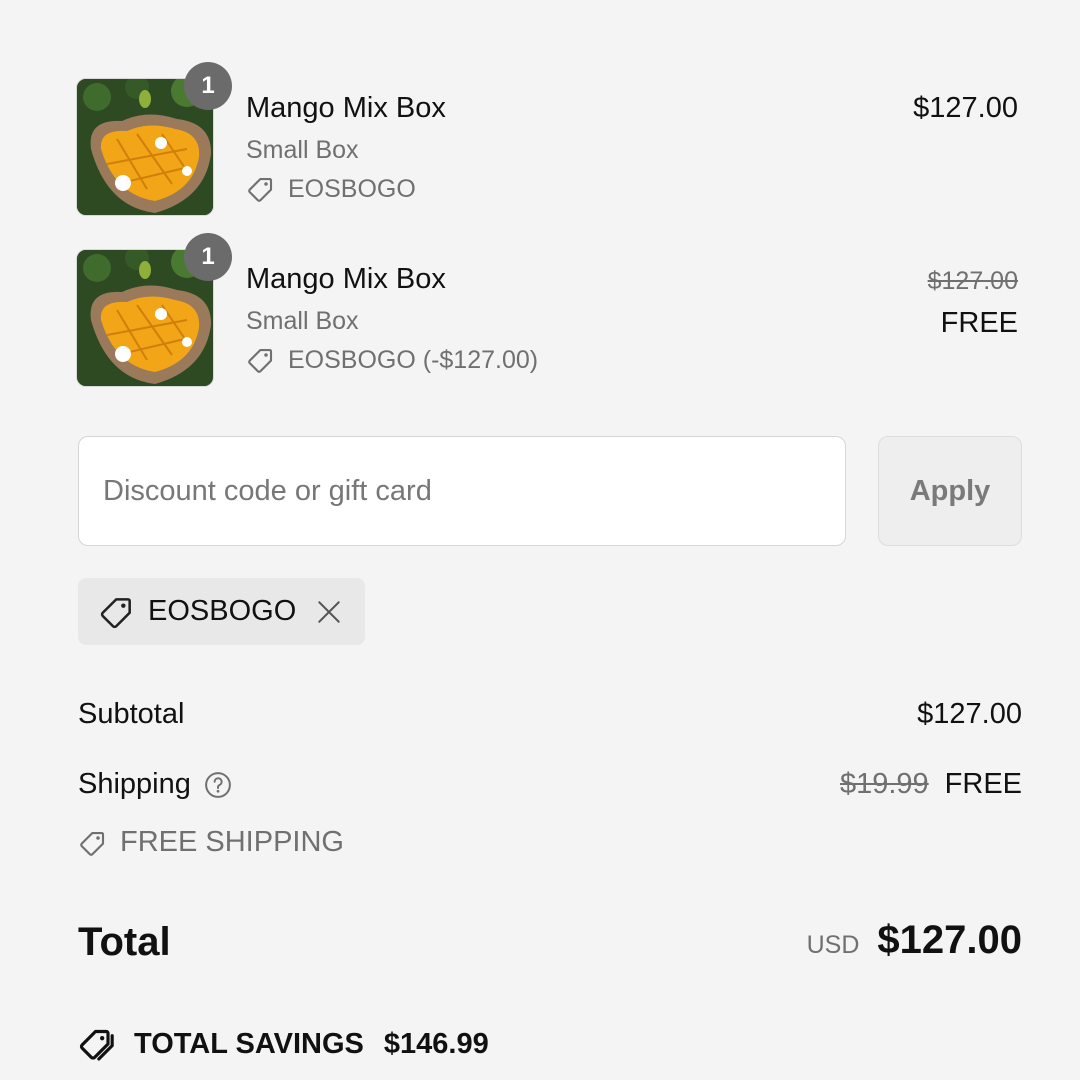 The image size is (1080, 1080). I want to click on total-savings: TOTAL SAVINGS $146.99, so click(283, 1044).